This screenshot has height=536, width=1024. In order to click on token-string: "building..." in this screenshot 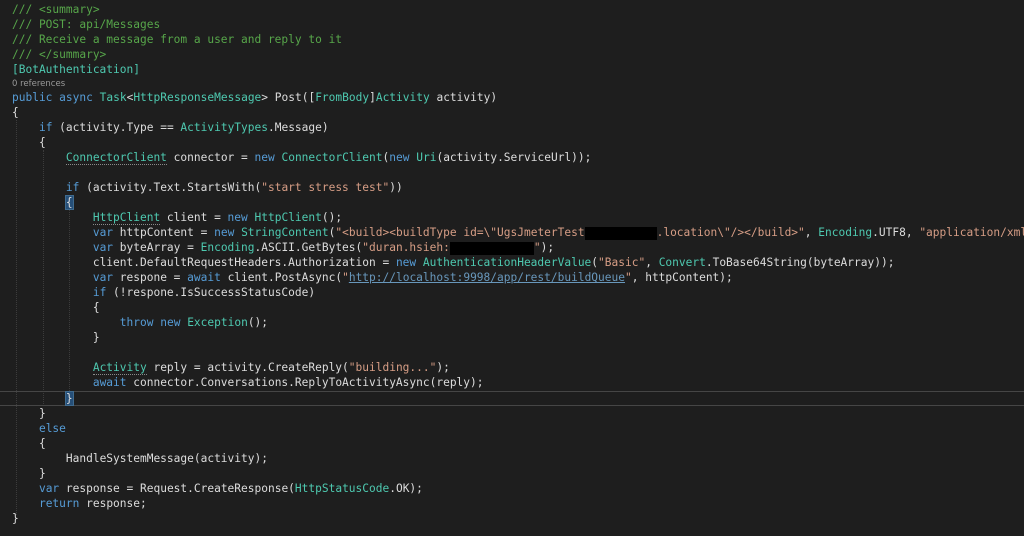, I will do `click(392, 367)`.